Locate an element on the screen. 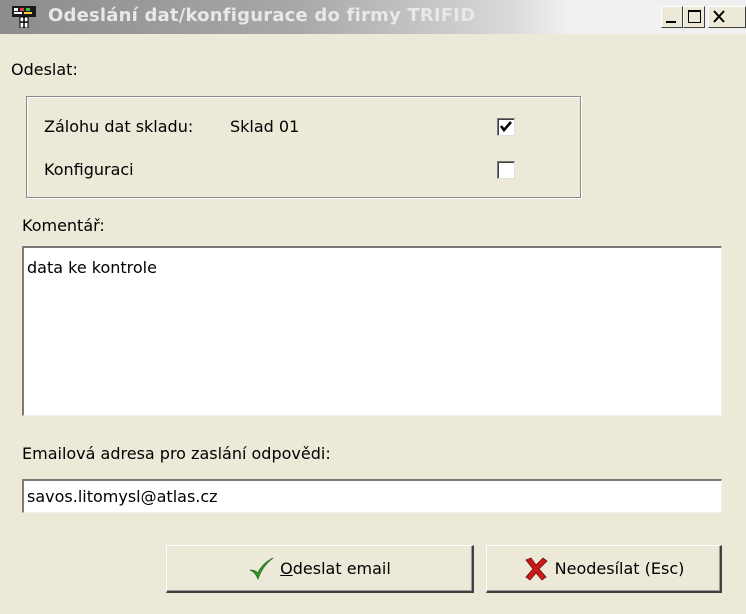  send-email-label: Odeslat email is located at coordinates (335, 568).